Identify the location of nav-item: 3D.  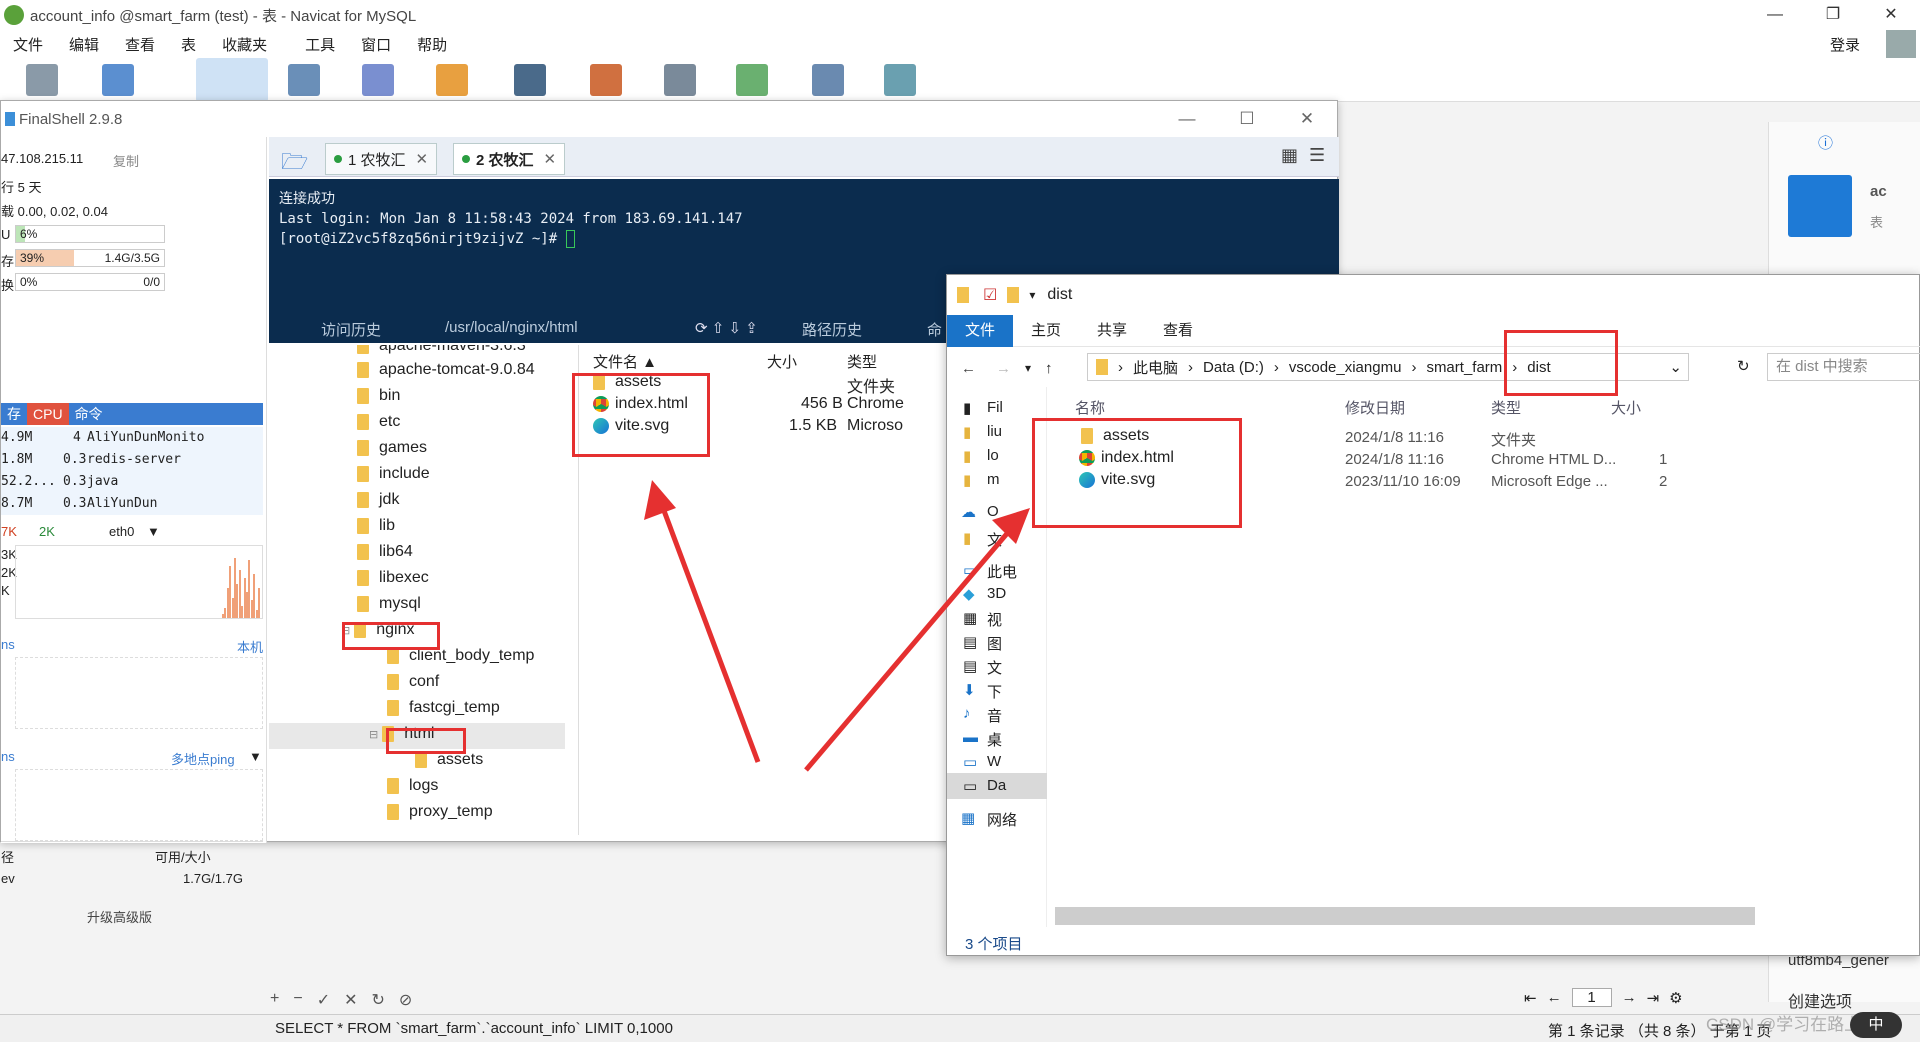
(996, 593).